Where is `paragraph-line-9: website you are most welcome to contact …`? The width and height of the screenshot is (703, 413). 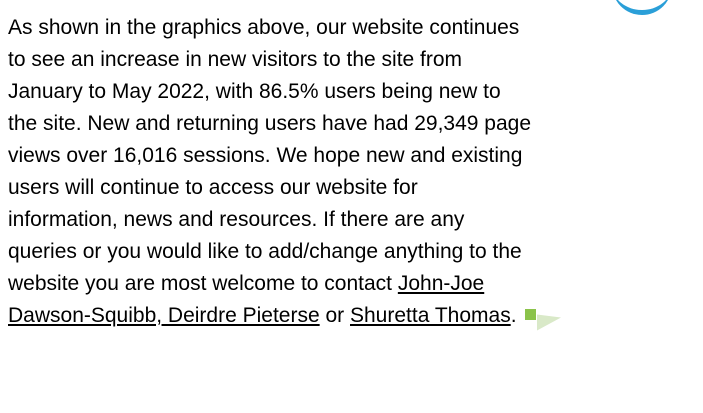 paragraph-line-9: website you are most welcome to contact … is located at coordinates (353, 284).